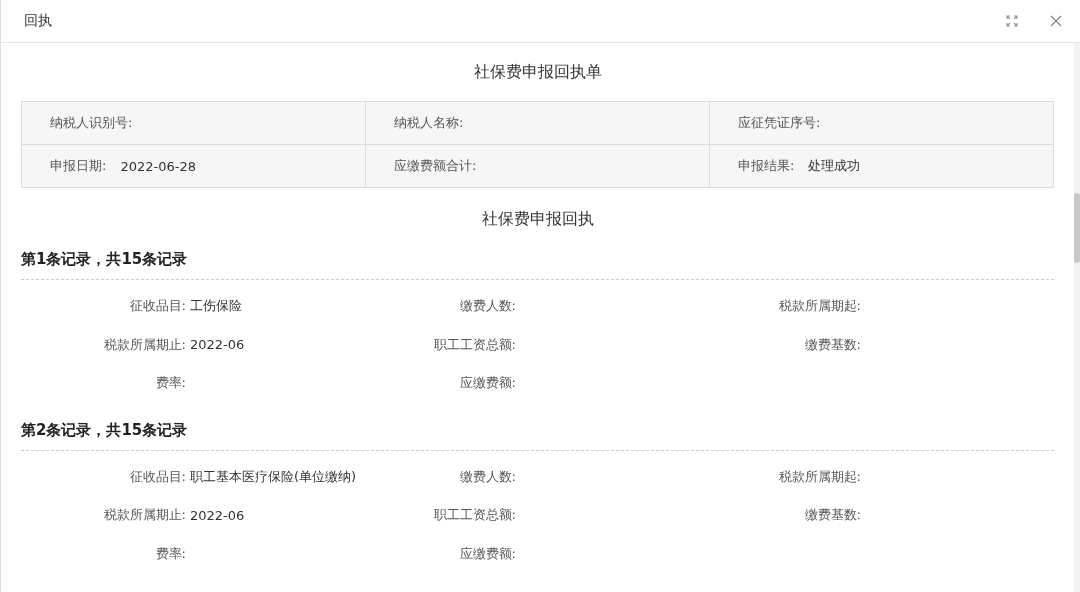  Describe the element at coordinates (537, 431) in the screenshot. I see `record-heading: 第2条记录，共15条记录` at that location.